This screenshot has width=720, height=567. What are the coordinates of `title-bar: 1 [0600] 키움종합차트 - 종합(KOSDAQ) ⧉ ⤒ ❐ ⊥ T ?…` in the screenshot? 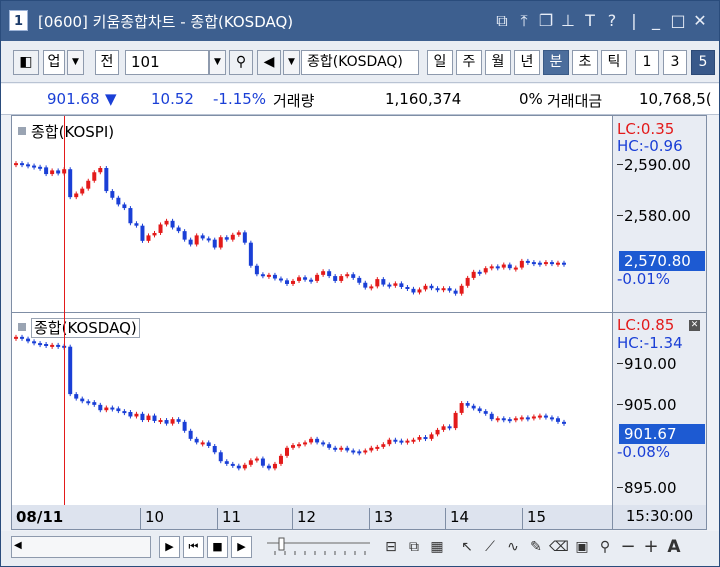 It's located at (360, 21).